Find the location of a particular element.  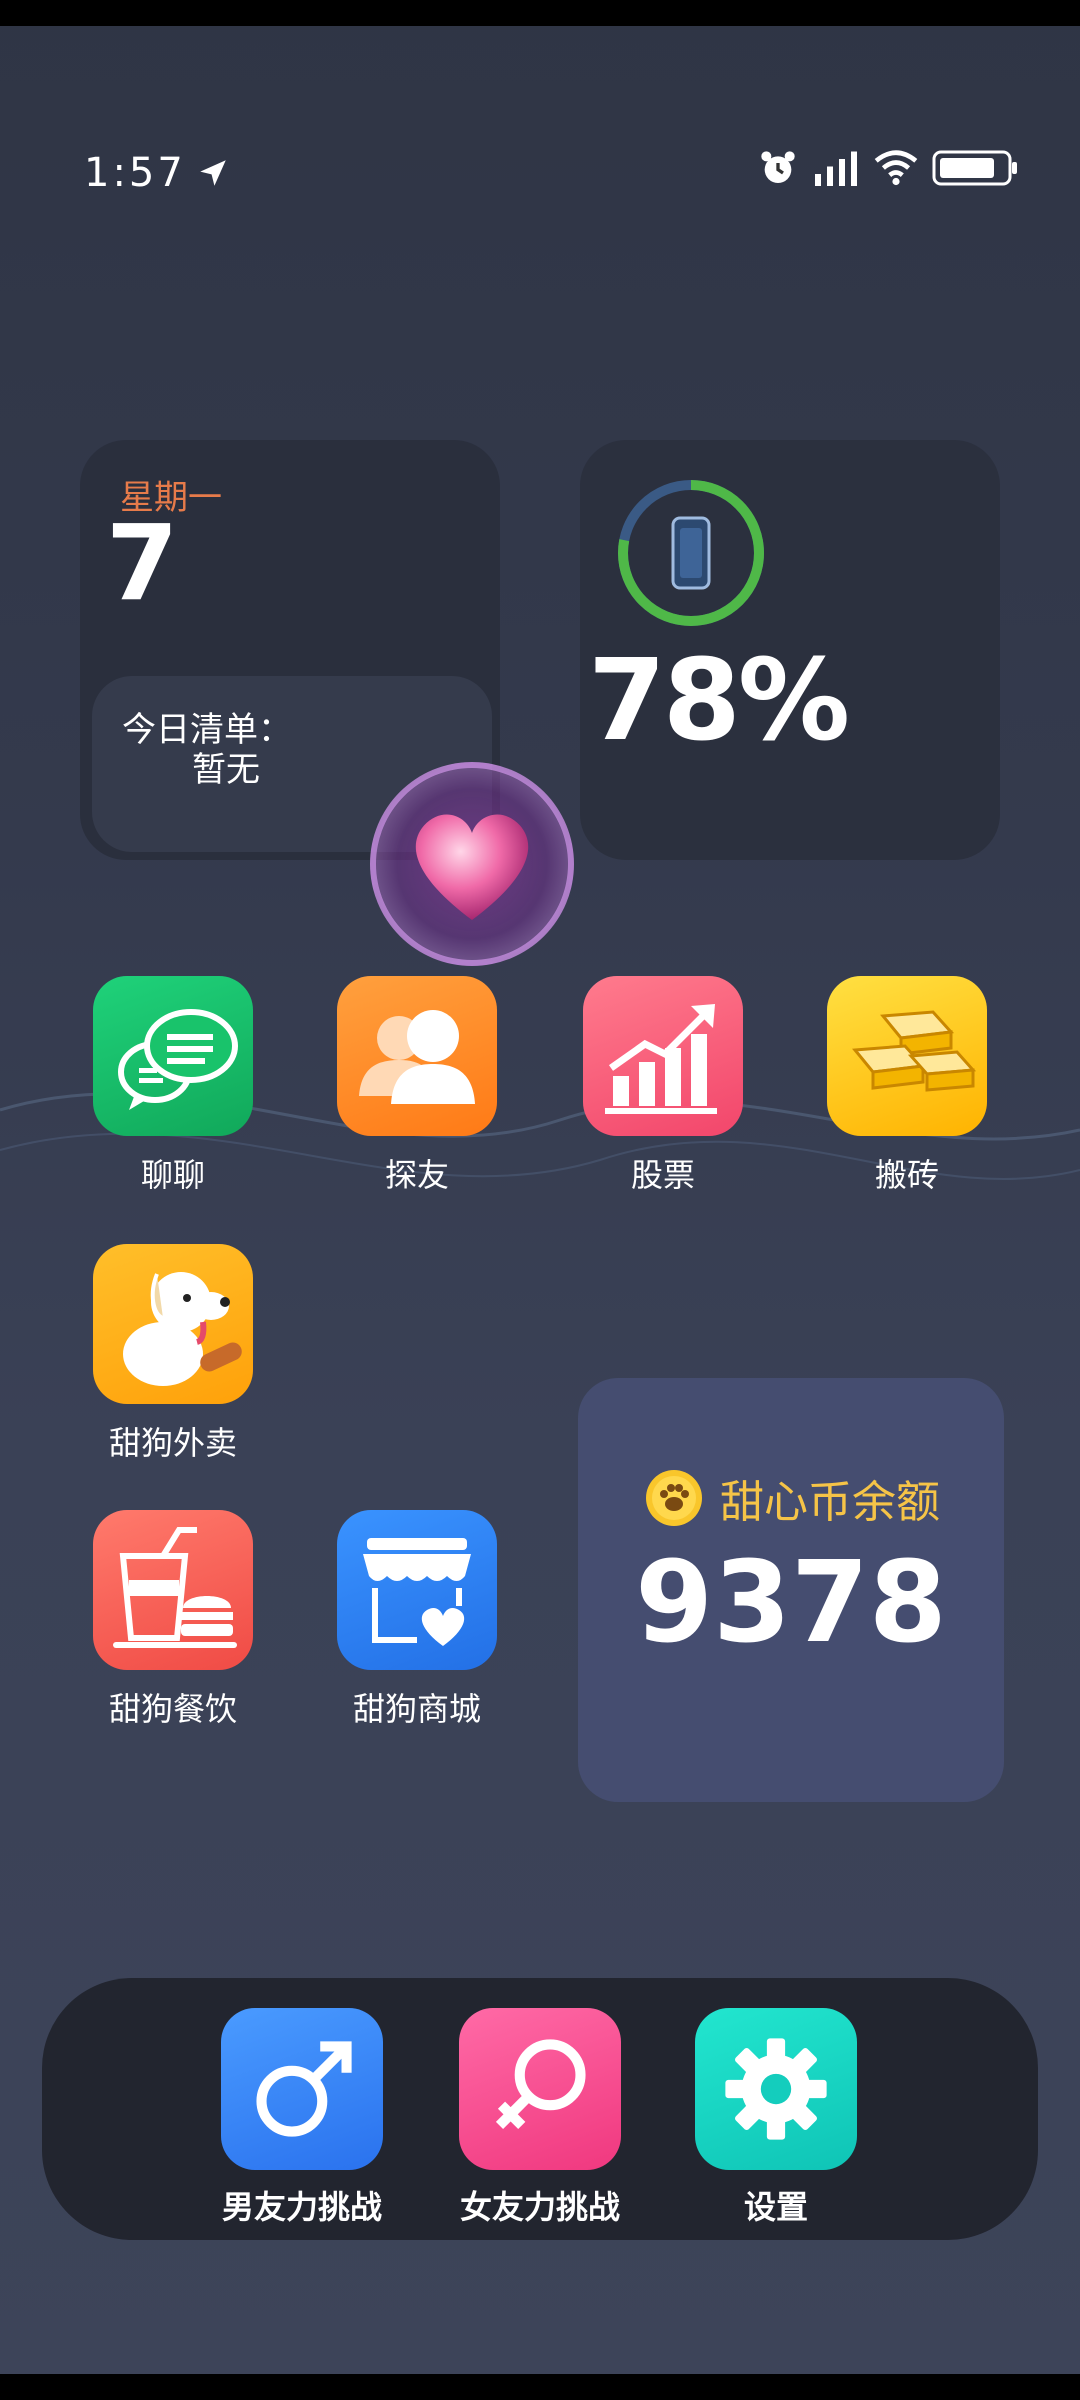

phone-icon is located at coordinates (691, 553).